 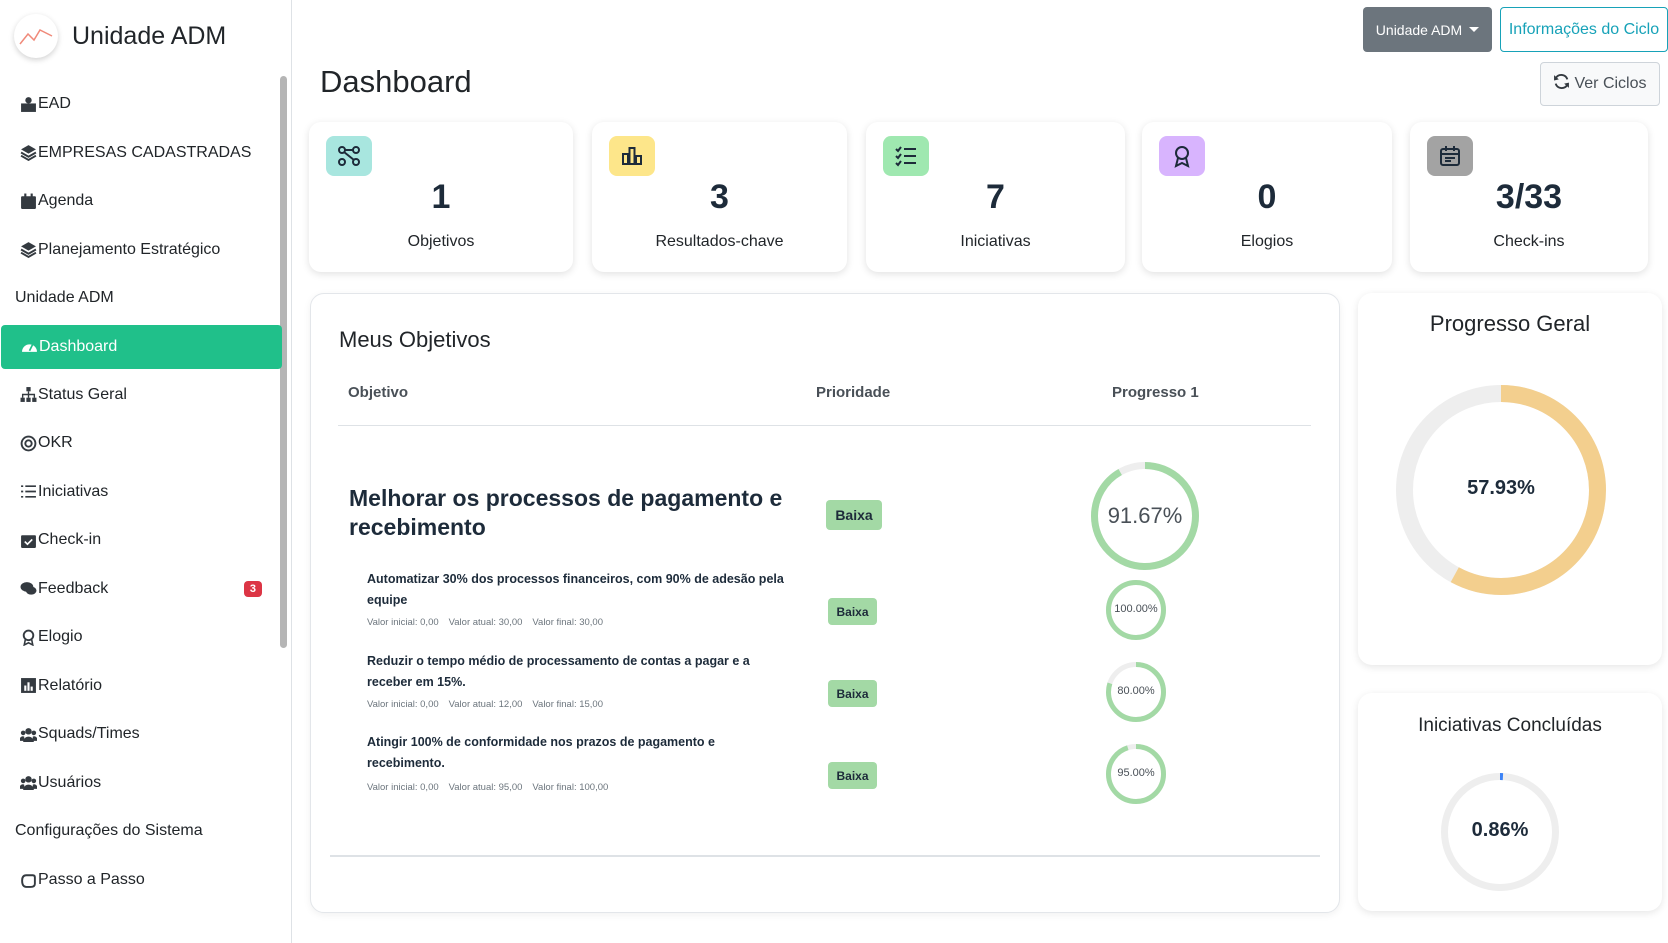 What do you see at coordinates (70, 782) in the screenshot?
I see `sidebar-item-label: Usuários` at bounding box center [70, 782].